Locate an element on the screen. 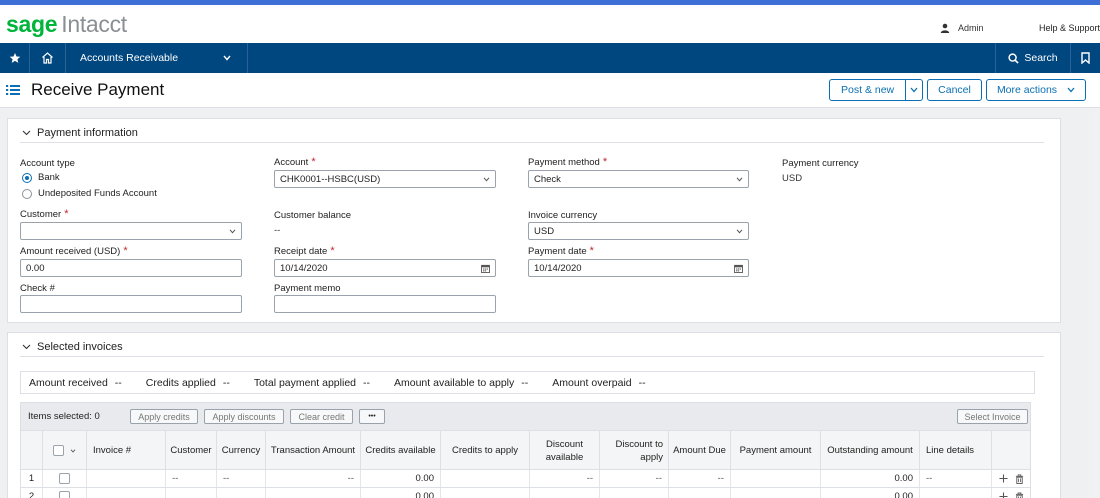 This screenshot has height=498, width=1100. star-icon is located at coordinates (14, 58).